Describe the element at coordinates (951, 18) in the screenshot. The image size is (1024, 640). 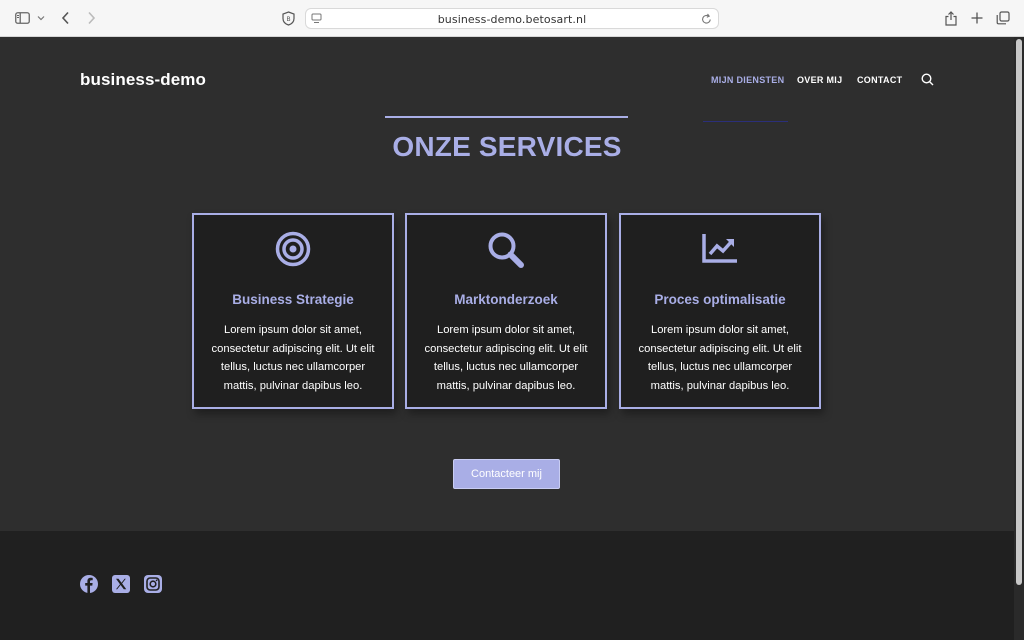
I see `share-icon` at that location.